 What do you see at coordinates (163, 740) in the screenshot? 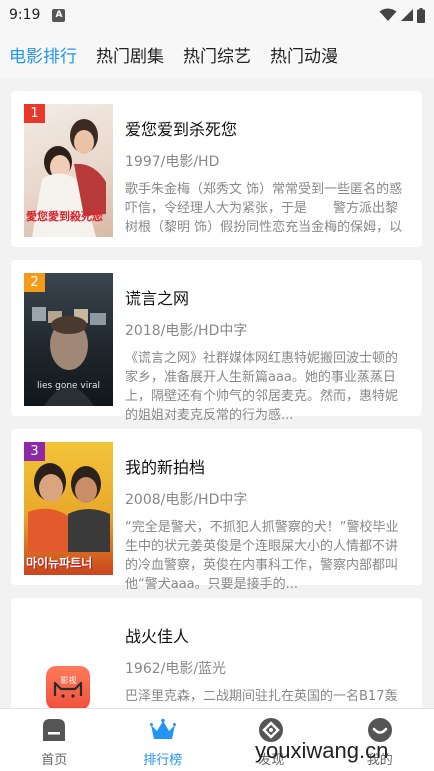
I see `nav-ranking: 排行榜` at bounding box center [163, 740].